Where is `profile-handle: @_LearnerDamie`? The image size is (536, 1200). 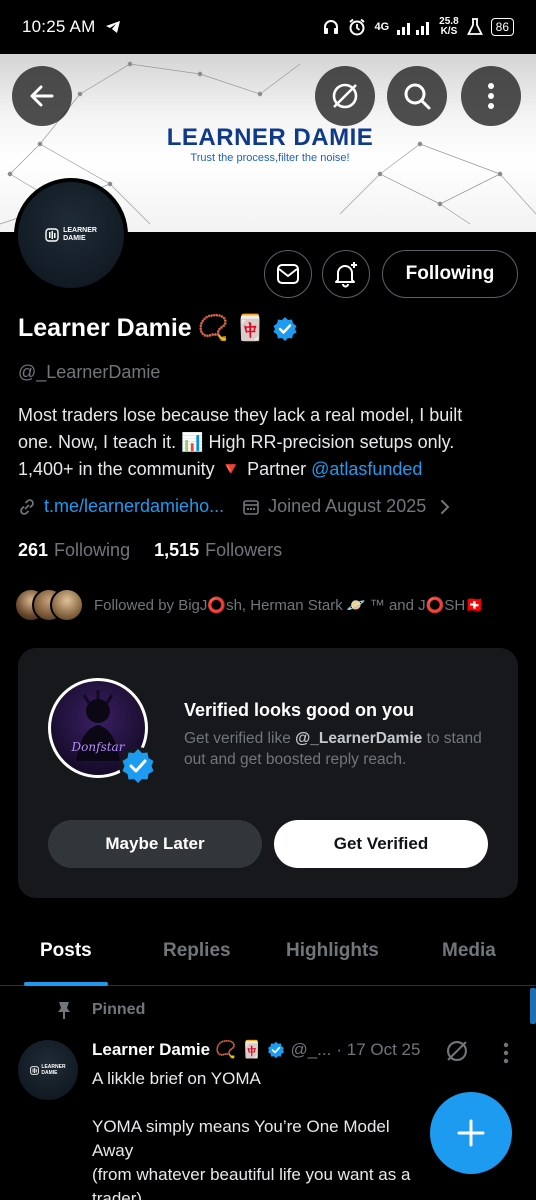 profile-handle: @_LearnerDamie is located at coordinates (89, 372).